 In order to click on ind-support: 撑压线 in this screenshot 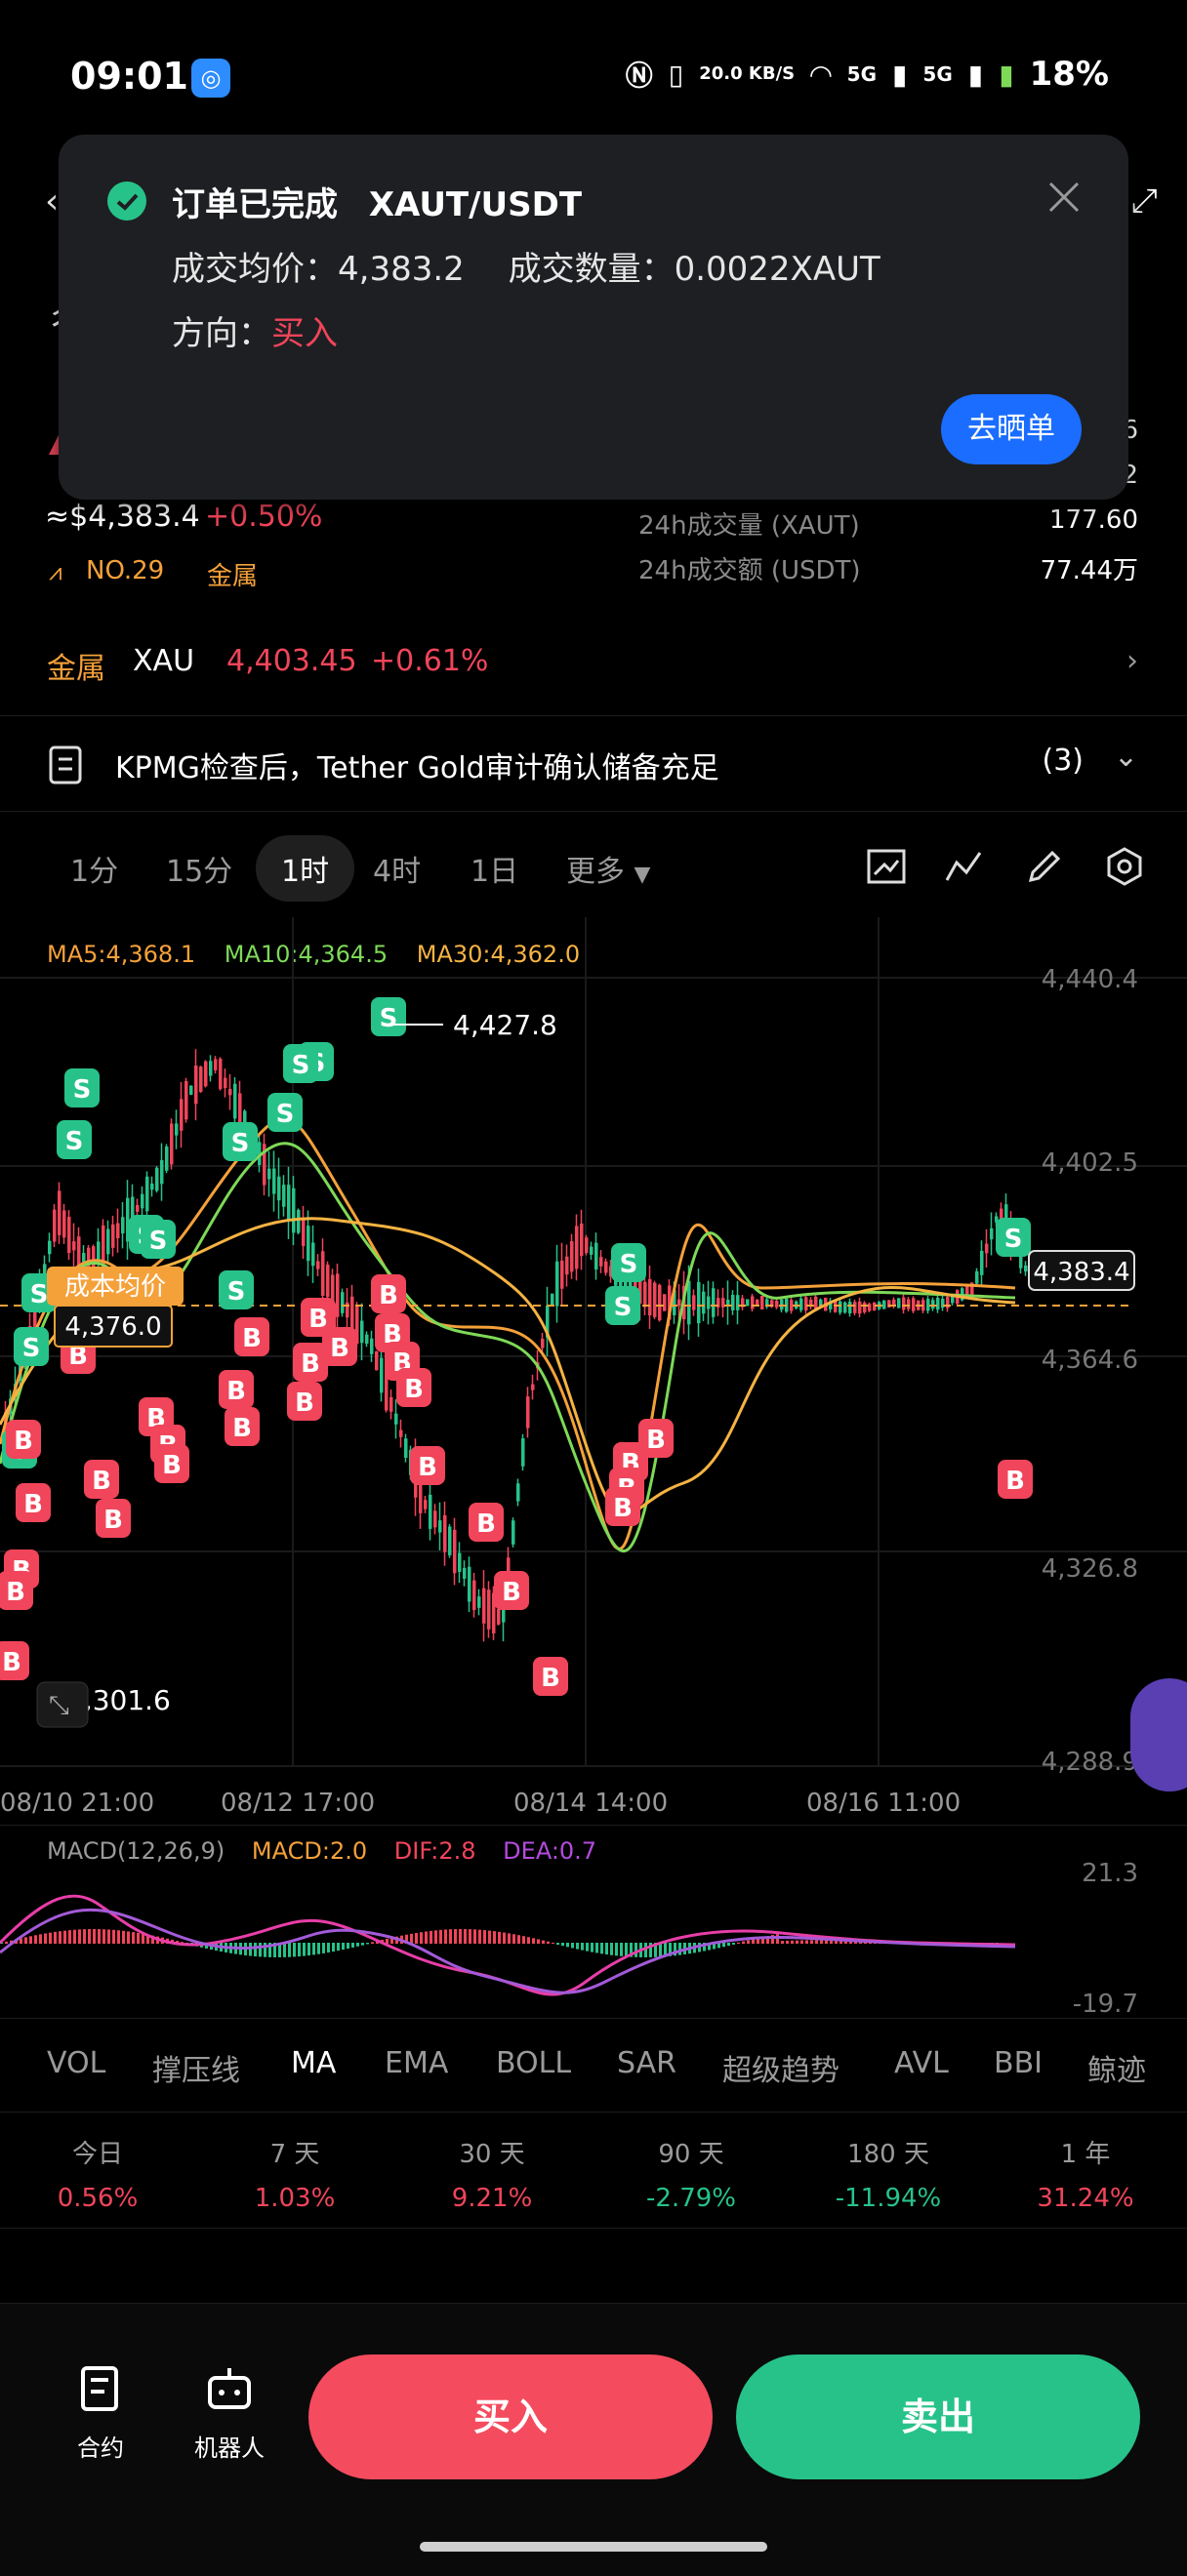, I will do `click(196, 2067)`.